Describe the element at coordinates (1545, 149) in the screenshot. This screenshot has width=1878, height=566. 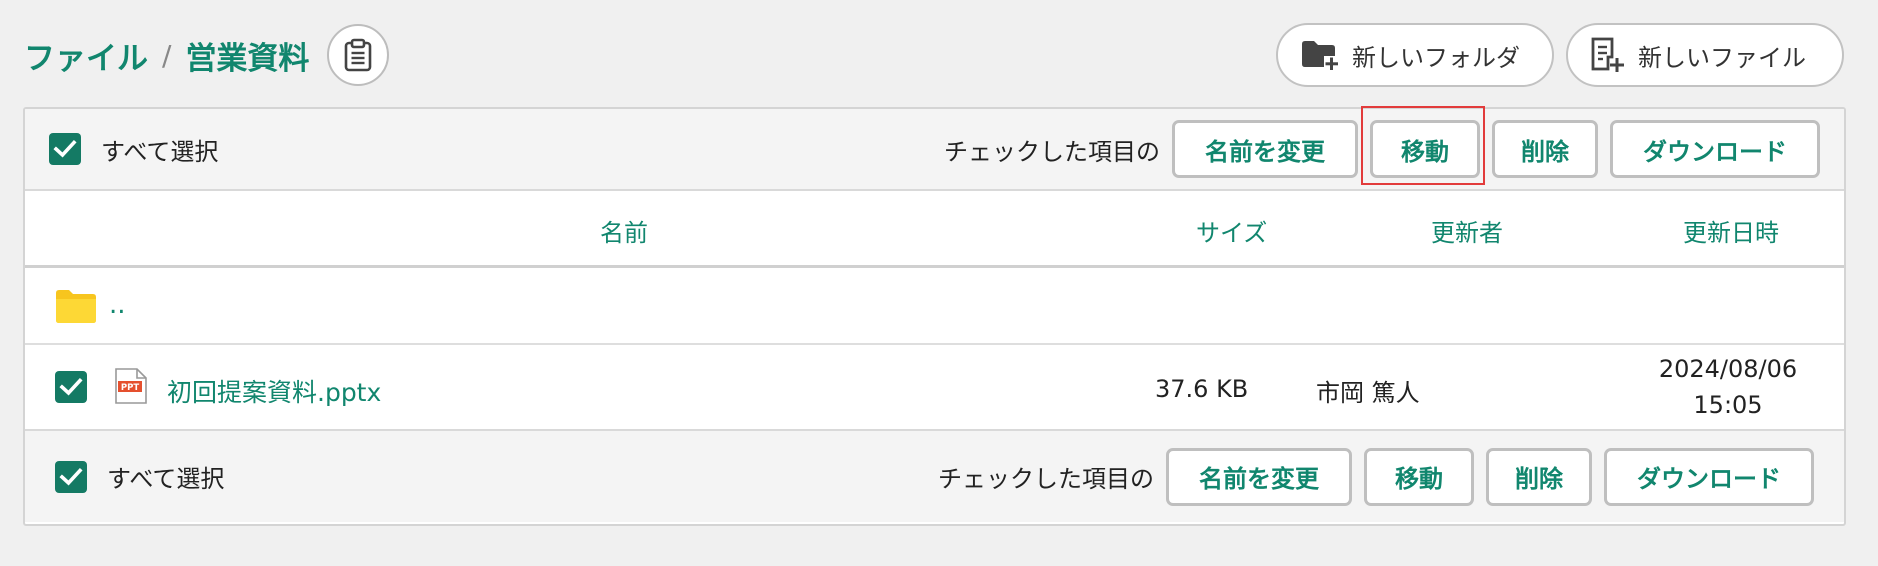
I see `delete-button-top: 削除` at that location.